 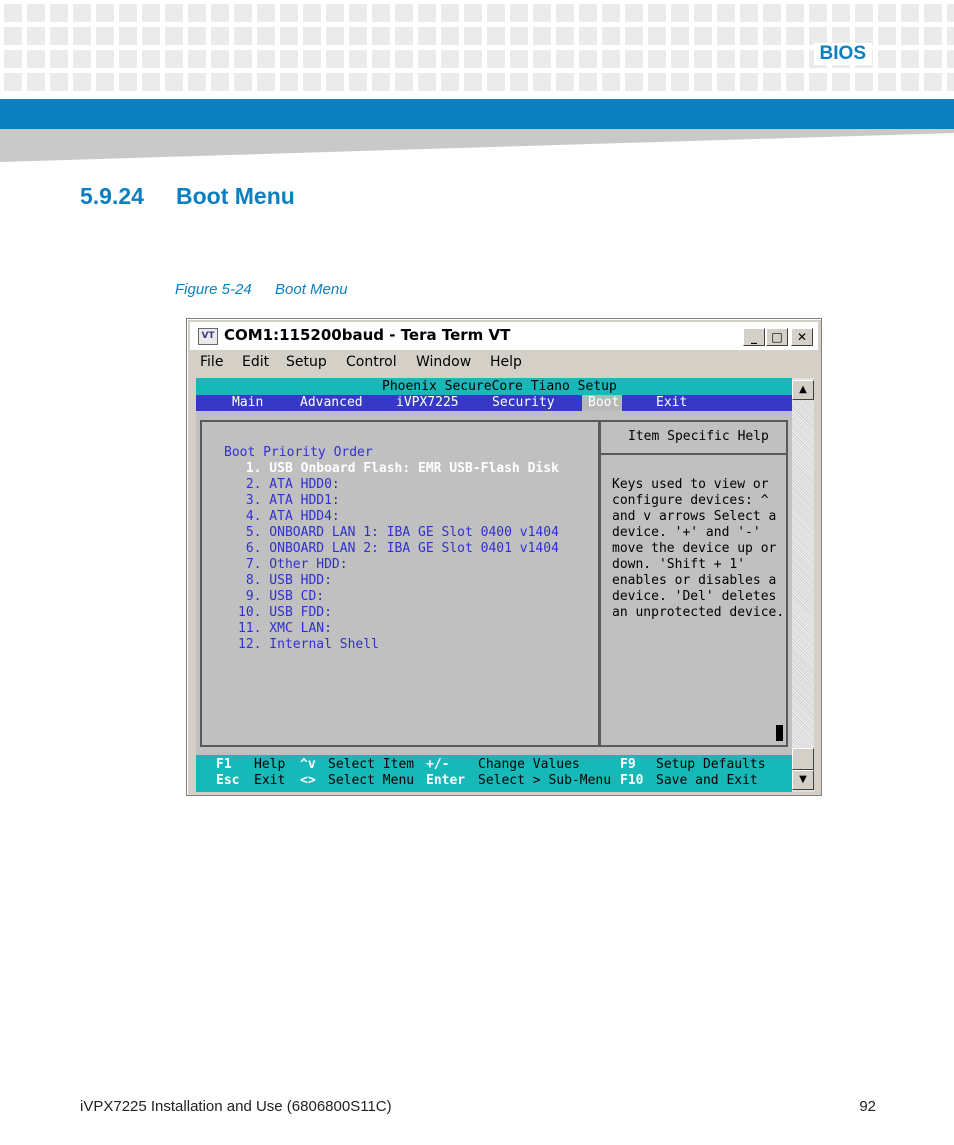 I want to click on help-line: move the device up or, so click(x=694, y=548).